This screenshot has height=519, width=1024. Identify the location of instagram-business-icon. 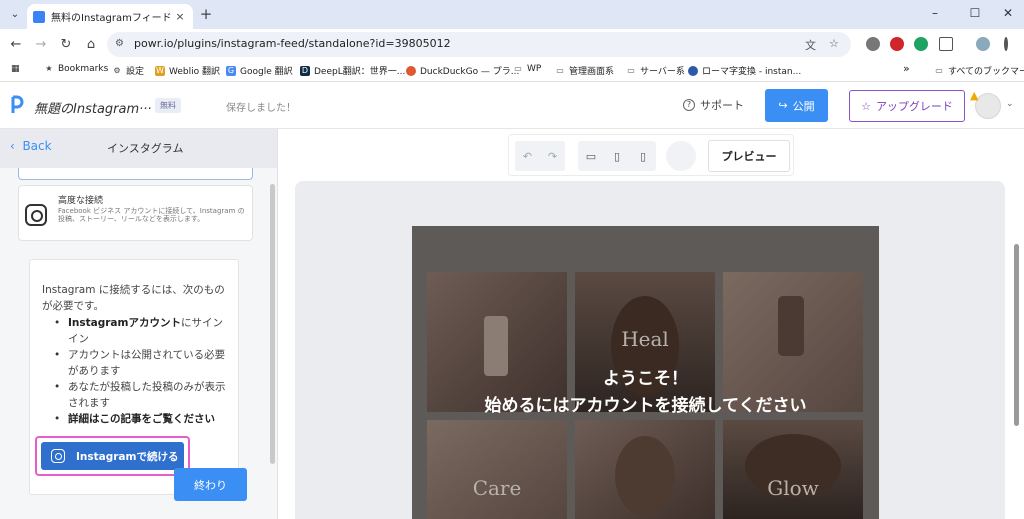
(36, 215).